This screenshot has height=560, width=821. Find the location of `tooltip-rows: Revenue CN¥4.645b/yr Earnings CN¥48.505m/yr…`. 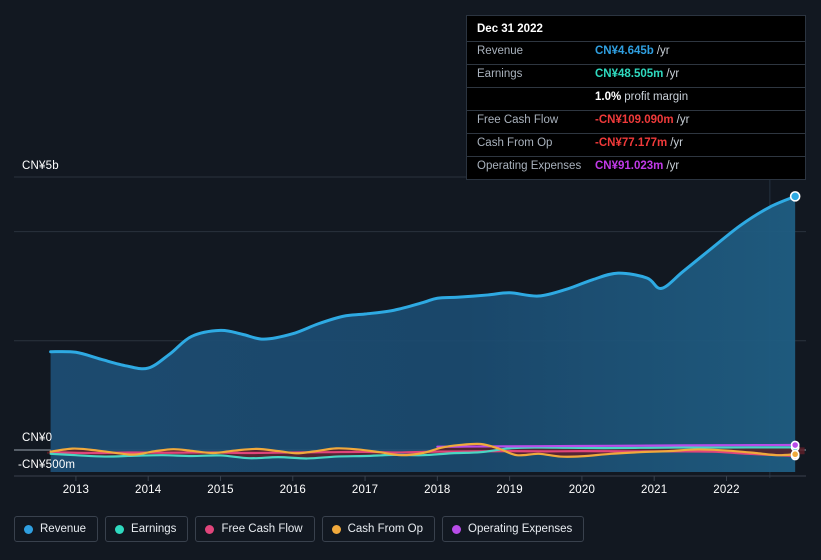

tooltip-rows: Revenue CN¥4.645b/yr Earnings CN¥48.505m/yr… is located at coordinates (636, 110).